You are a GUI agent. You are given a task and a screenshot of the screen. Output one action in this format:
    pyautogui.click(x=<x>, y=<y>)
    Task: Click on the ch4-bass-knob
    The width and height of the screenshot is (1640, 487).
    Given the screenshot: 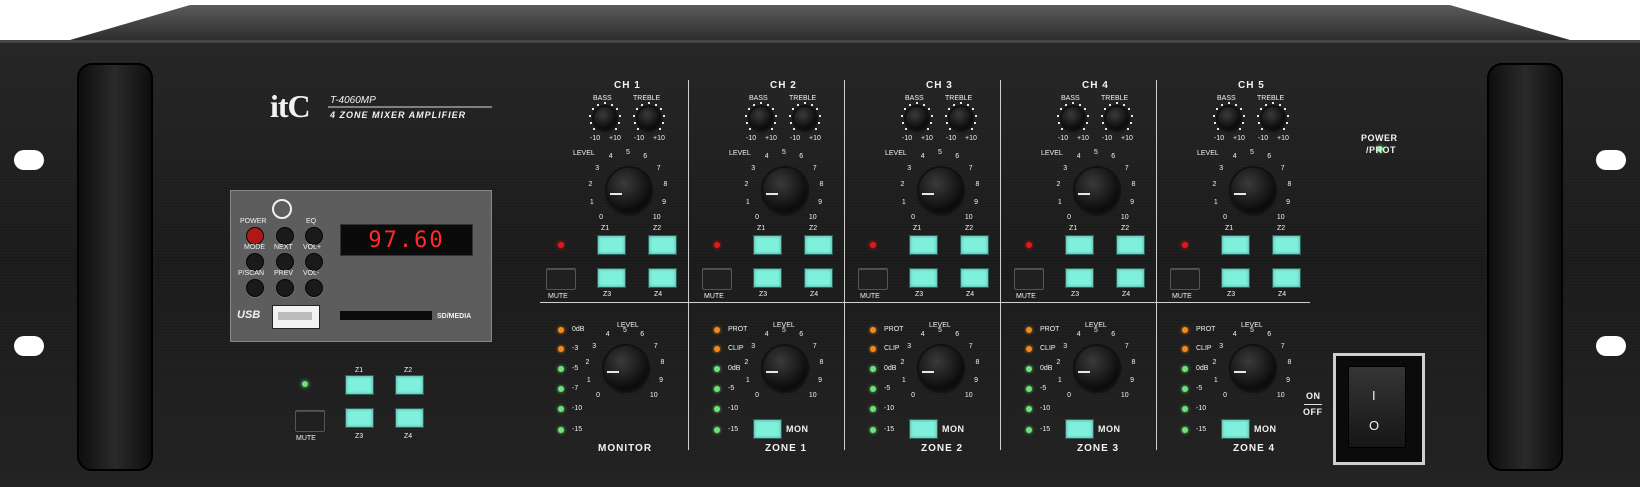 What is the action you would take?
    pyautogui.click(x=1073, y=118)
    